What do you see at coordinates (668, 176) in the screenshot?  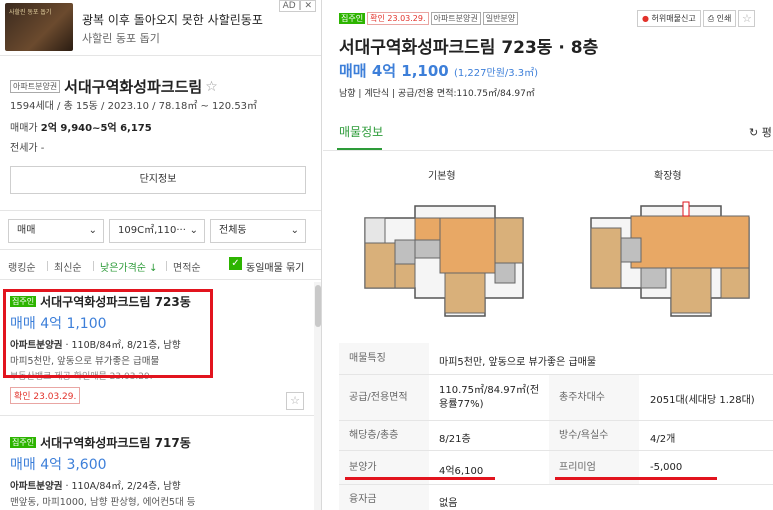 I see `plan-extended-label: 확장형` at bounding box center [668, 176].